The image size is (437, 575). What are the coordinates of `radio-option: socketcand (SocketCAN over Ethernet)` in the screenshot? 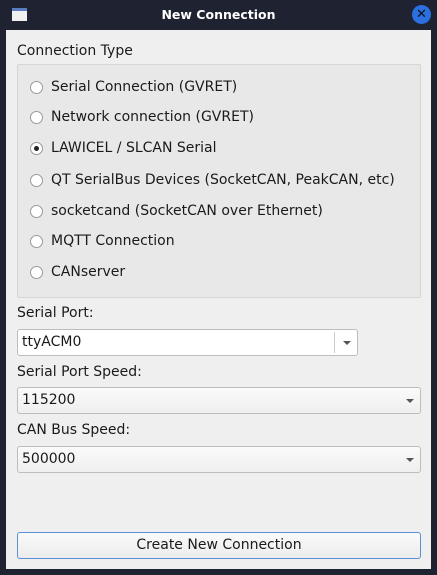 It's located at (176, 211).